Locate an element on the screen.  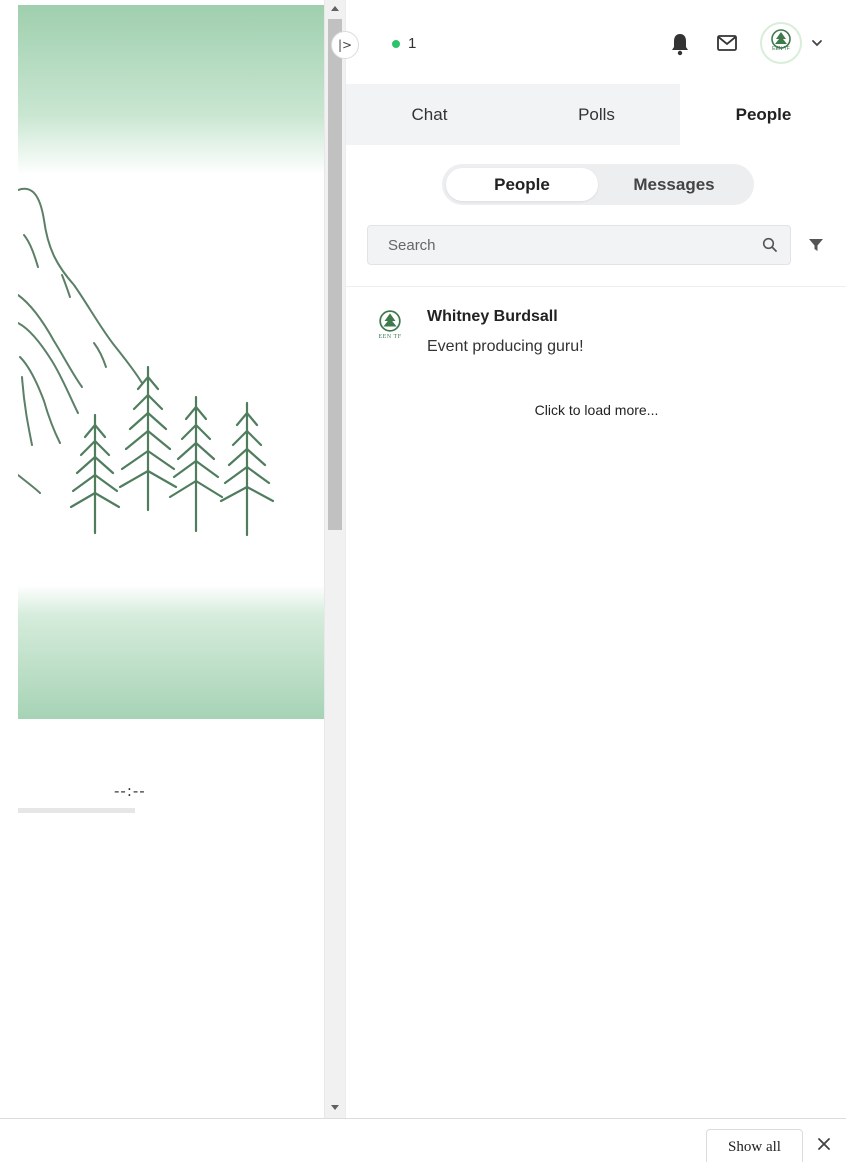
segment-messages: Messages is located at coordinates (674, 184).